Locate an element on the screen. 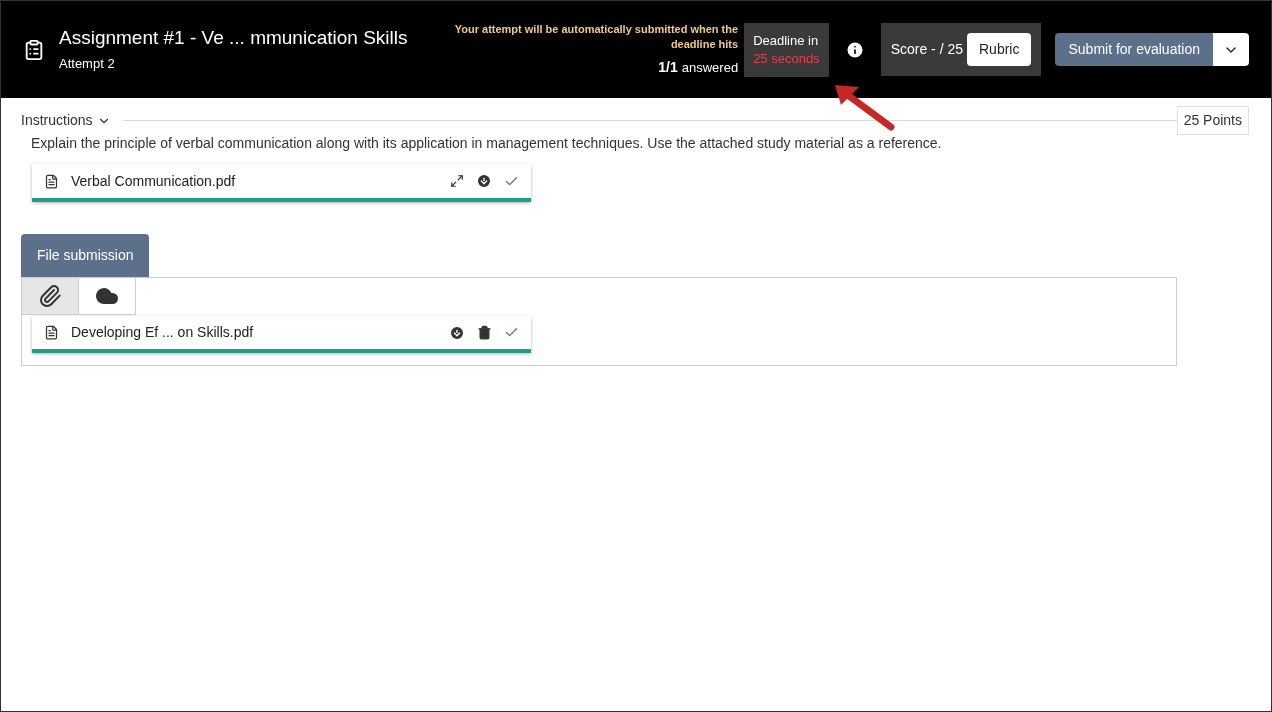  submit-button: Submit for evaluation is located at coordinates (1134, 49).